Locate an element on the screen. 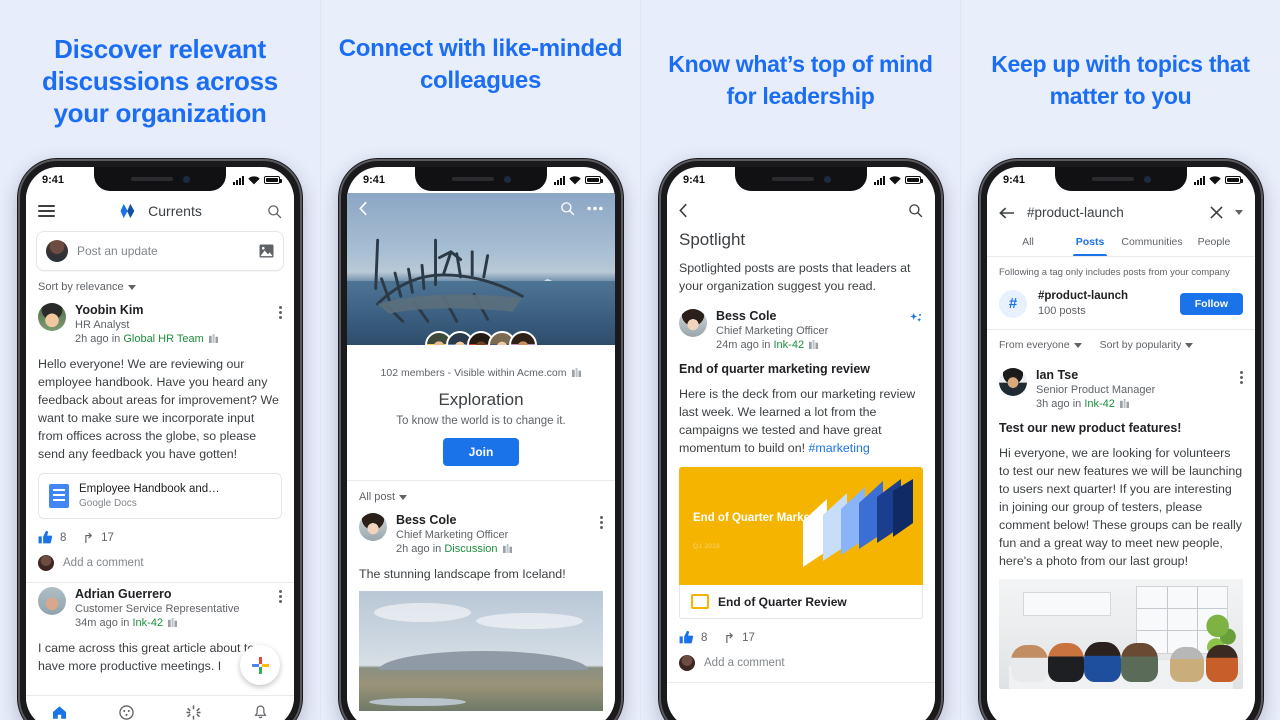  post-time: 2h ago in is located at coordinates (99, 339).